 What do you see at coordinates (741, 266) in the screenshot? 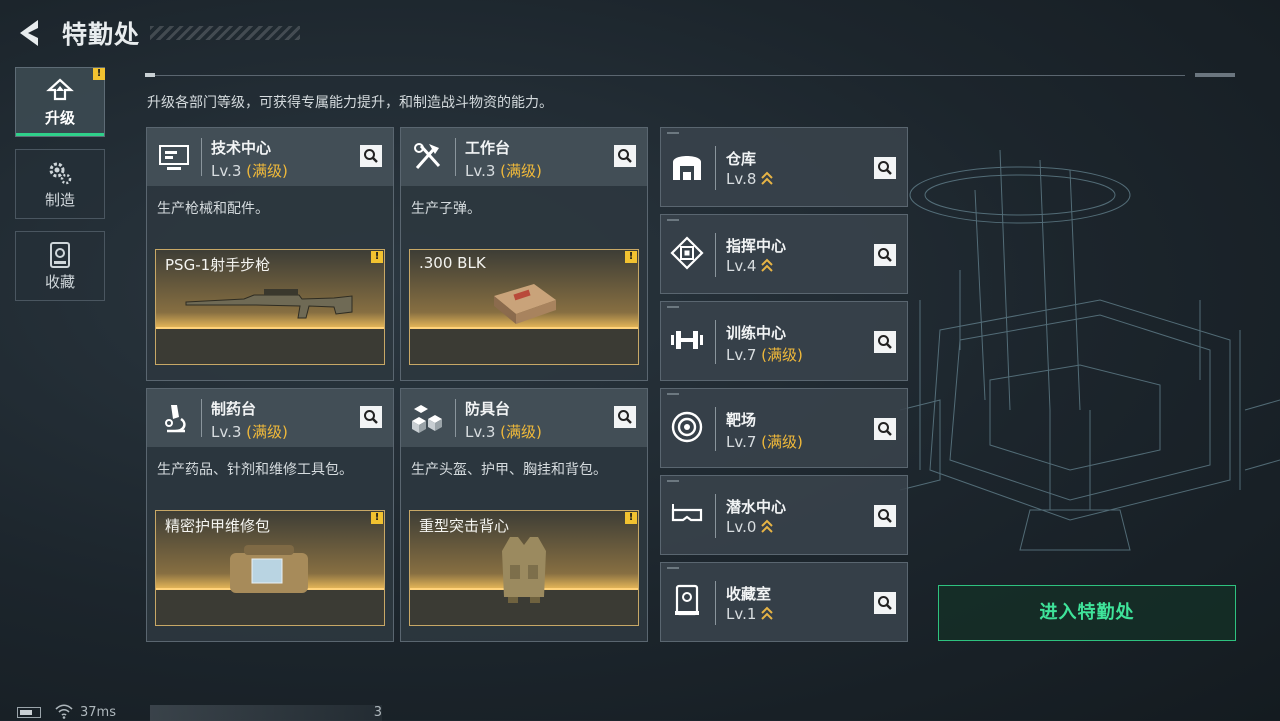
I see `facility-level: Lv.4` at bounding box center [741, 266].